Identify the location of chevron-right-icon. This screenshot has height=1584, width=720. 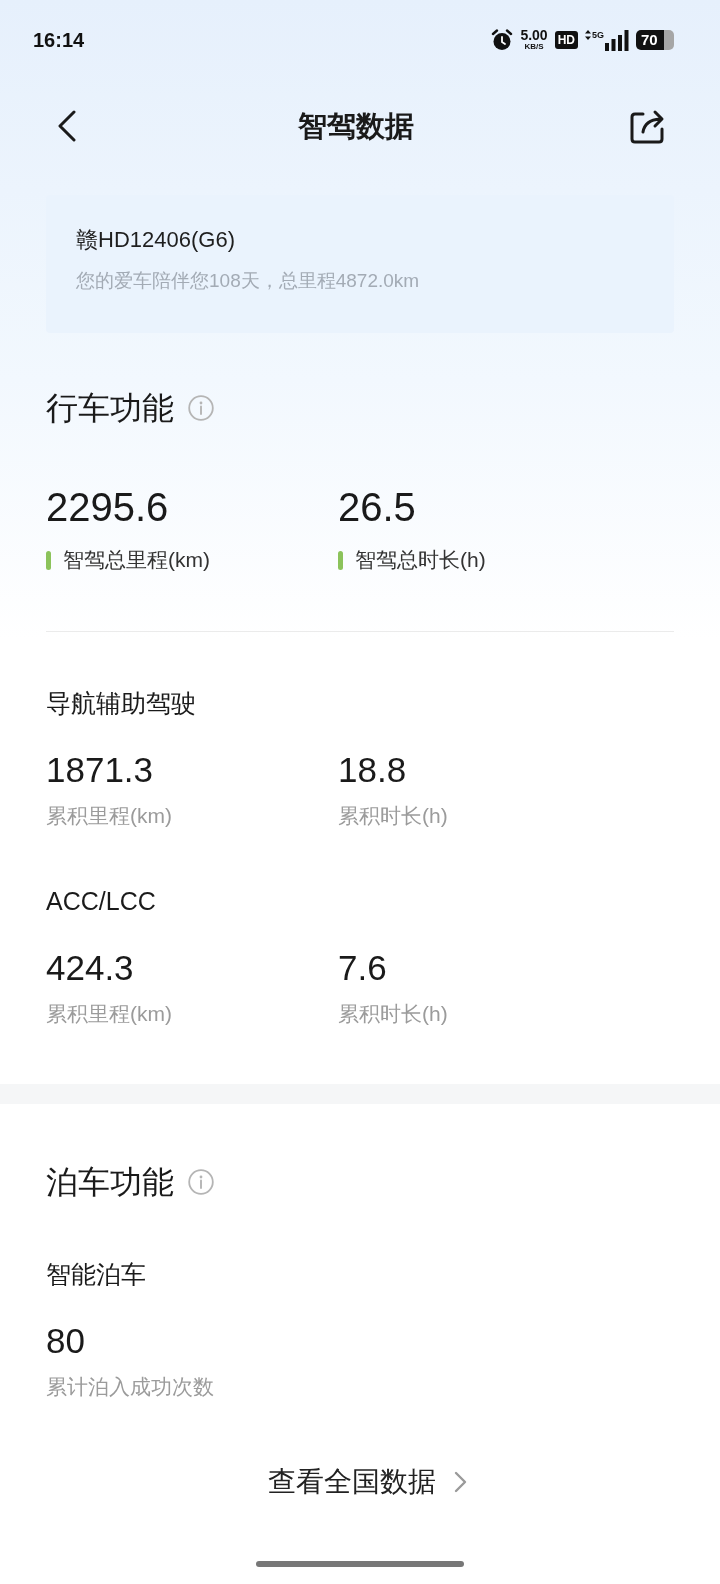
(460, 1482).